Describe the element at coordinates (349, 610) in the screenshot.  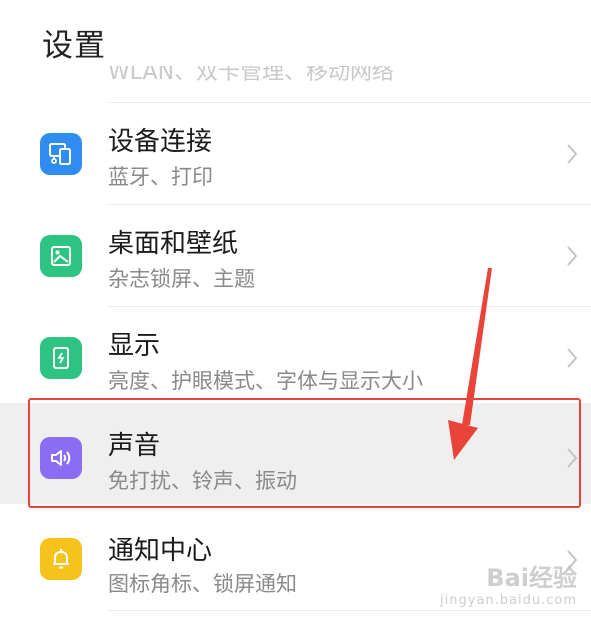
I see `divider` at that location.